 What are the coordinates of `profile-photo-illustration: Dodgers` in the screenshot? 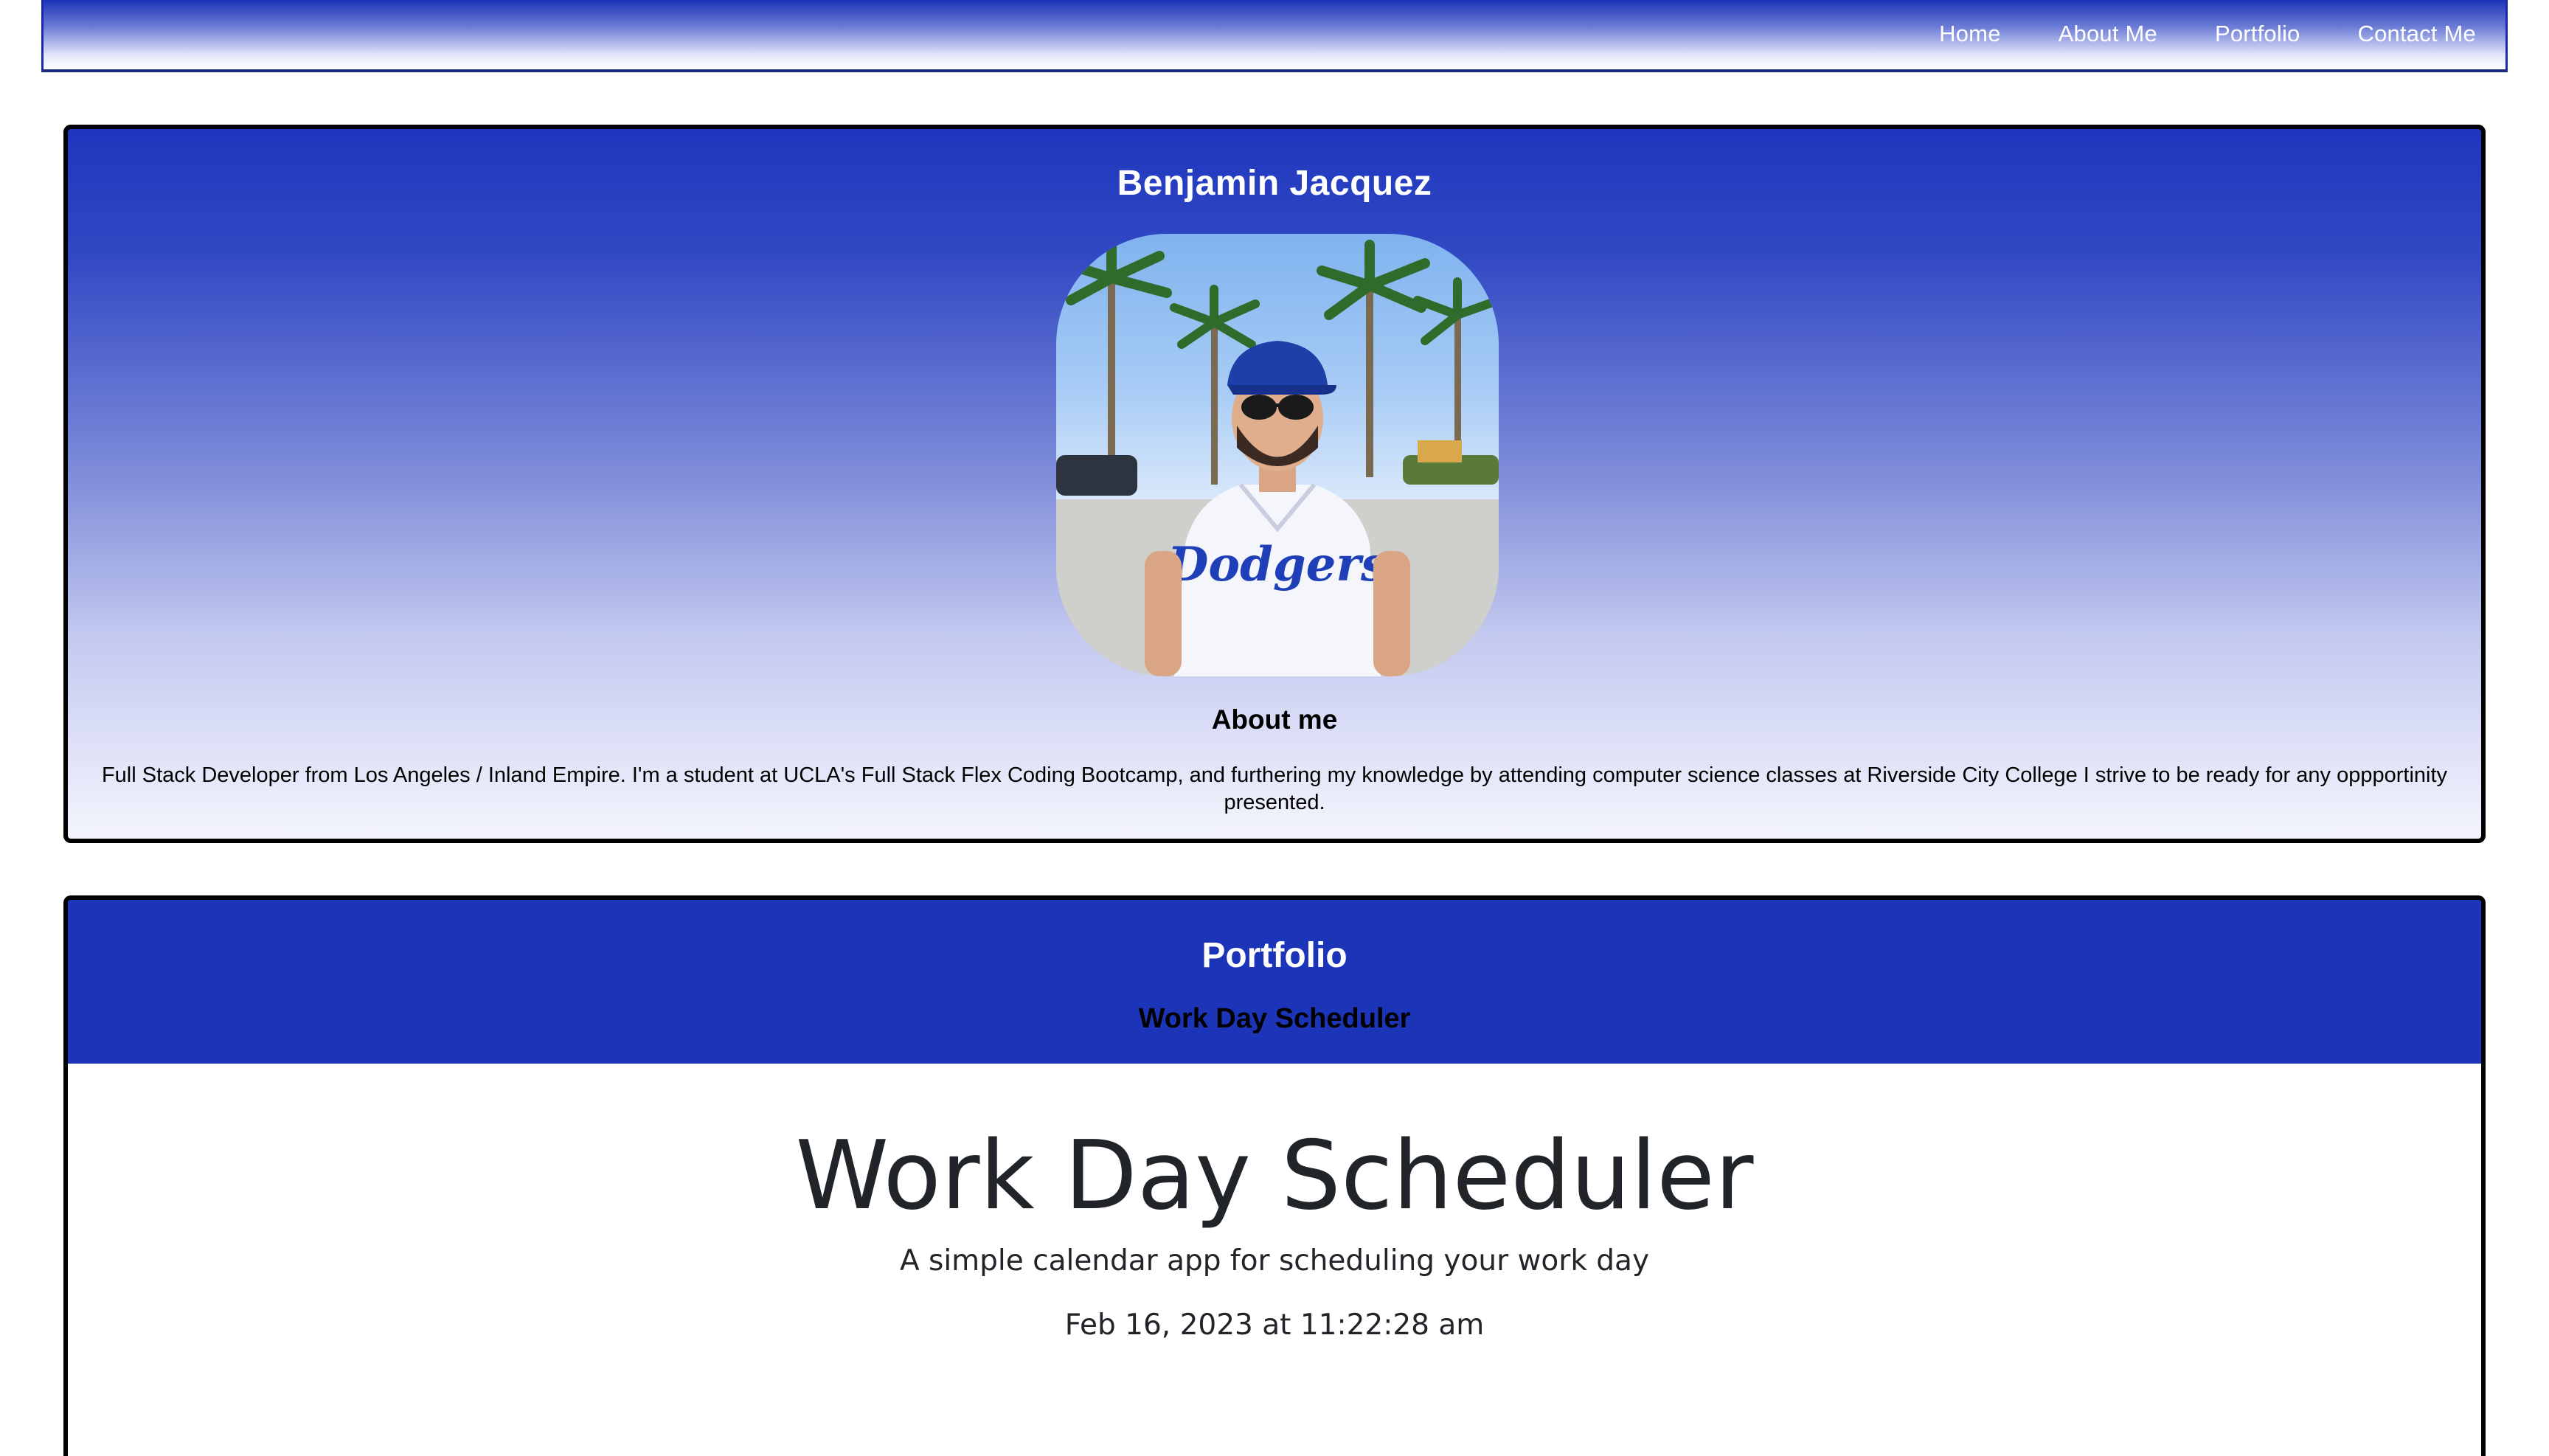 It's located at (1277, 455).